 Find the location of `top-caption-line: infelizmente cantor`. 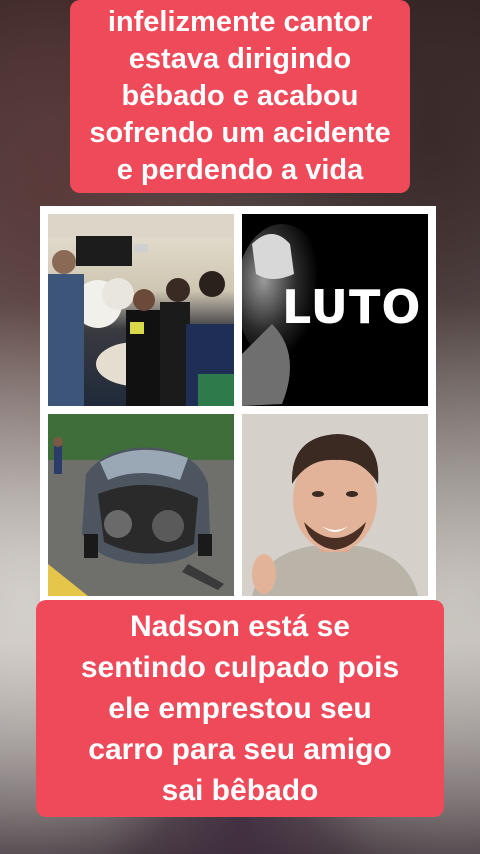

top-caption-line: infelizmente cantor is located at coordinates (240, 22).